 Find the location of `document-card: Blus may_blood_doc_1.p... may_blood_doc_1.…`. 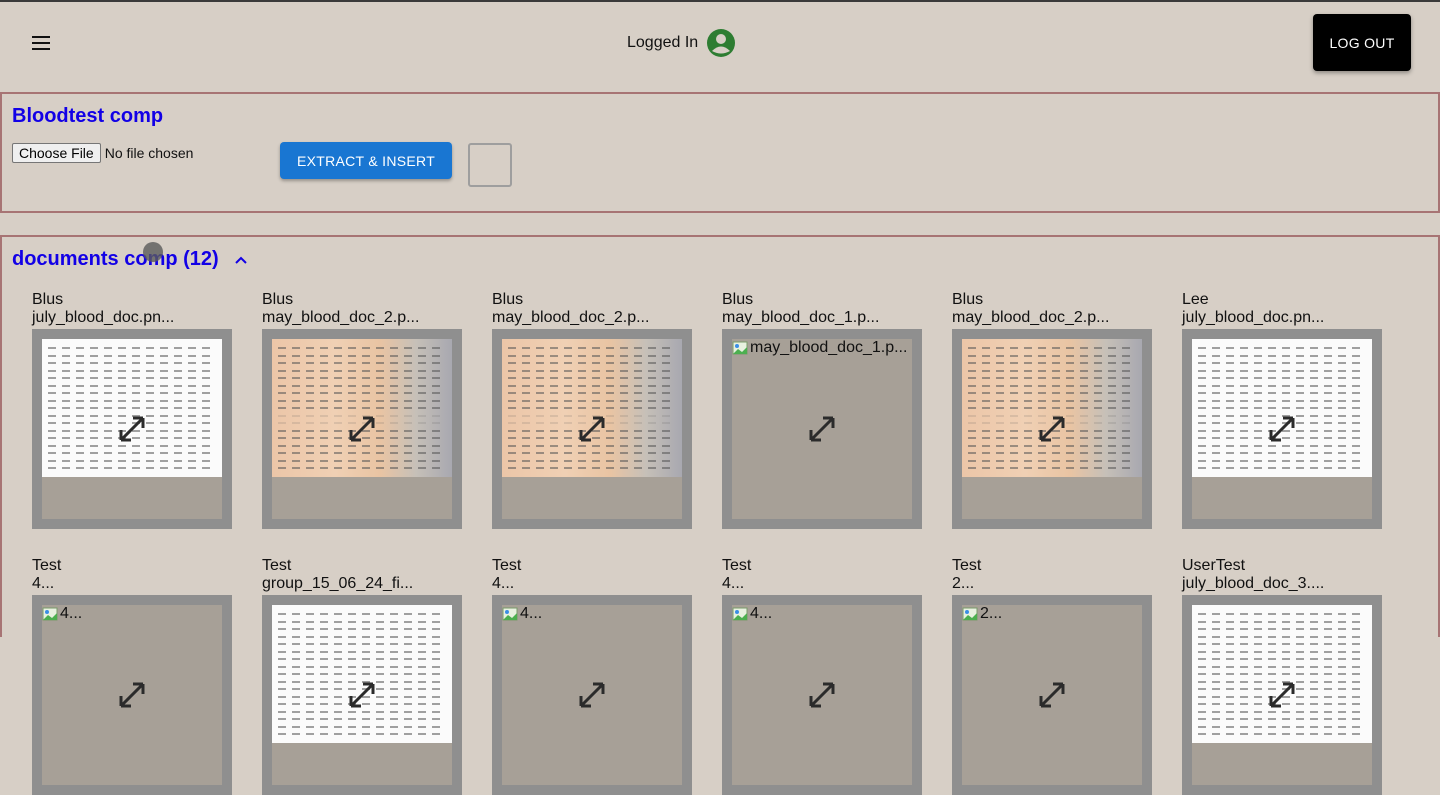

document-card: Blus may_blood_doc_1.p... may_blood_doc_1.… is located at coordinates (822, 410).